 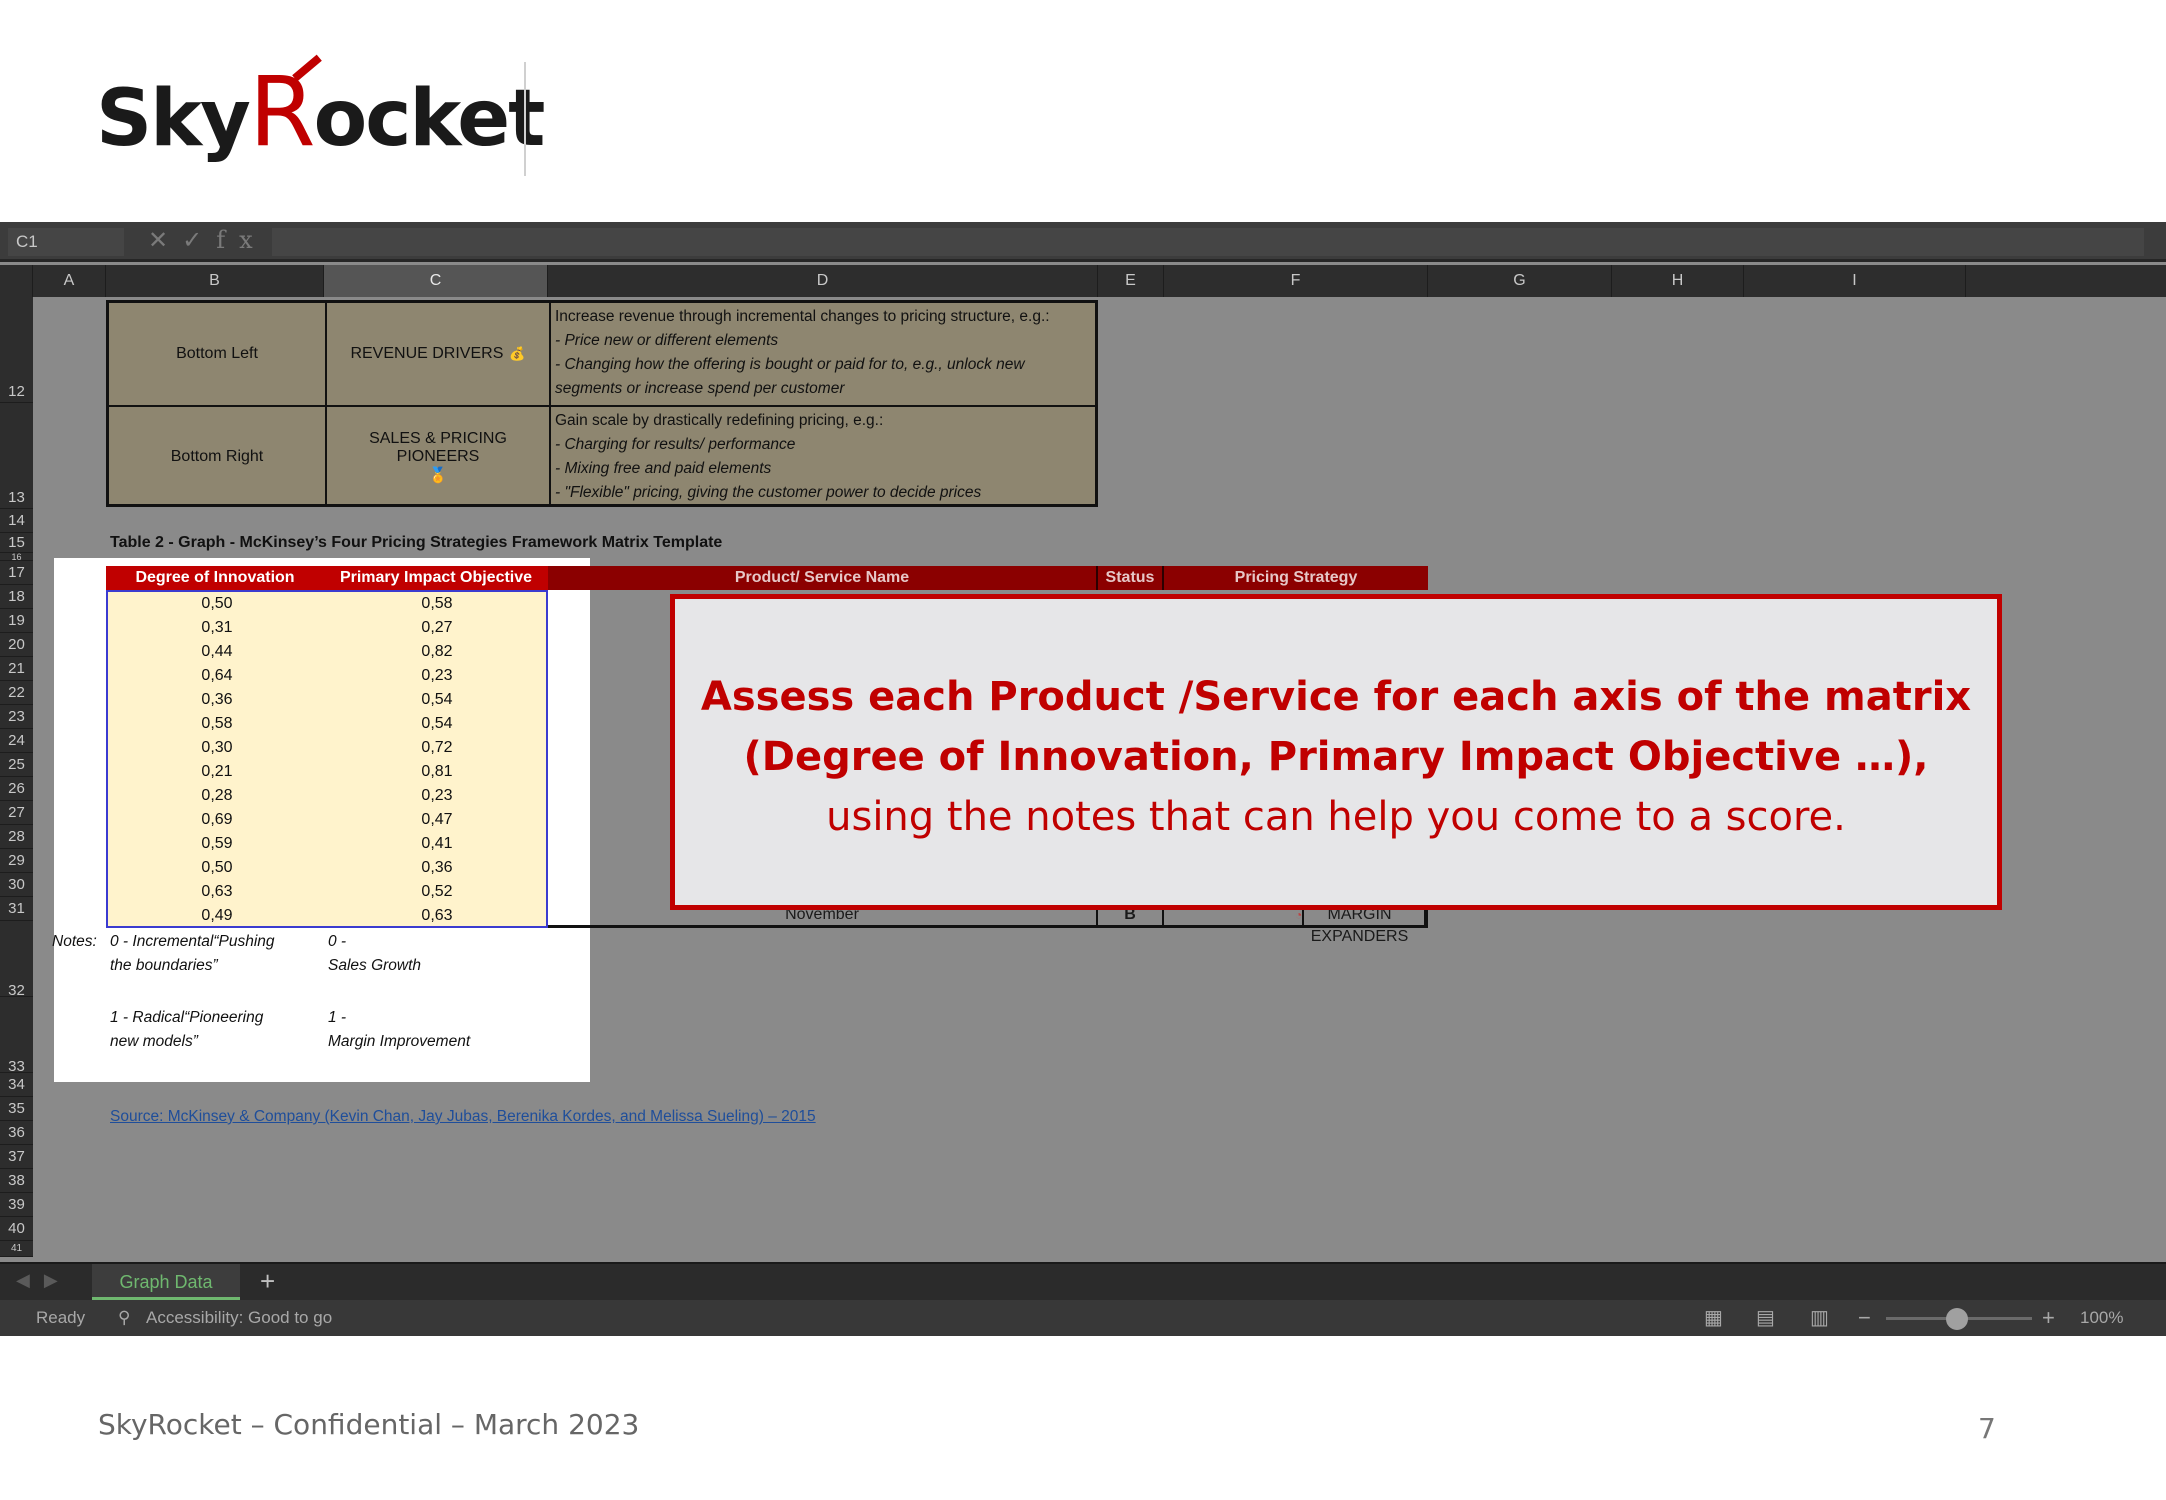 I want to click on innovation-score: 0,28, so click(x=217, y=796).